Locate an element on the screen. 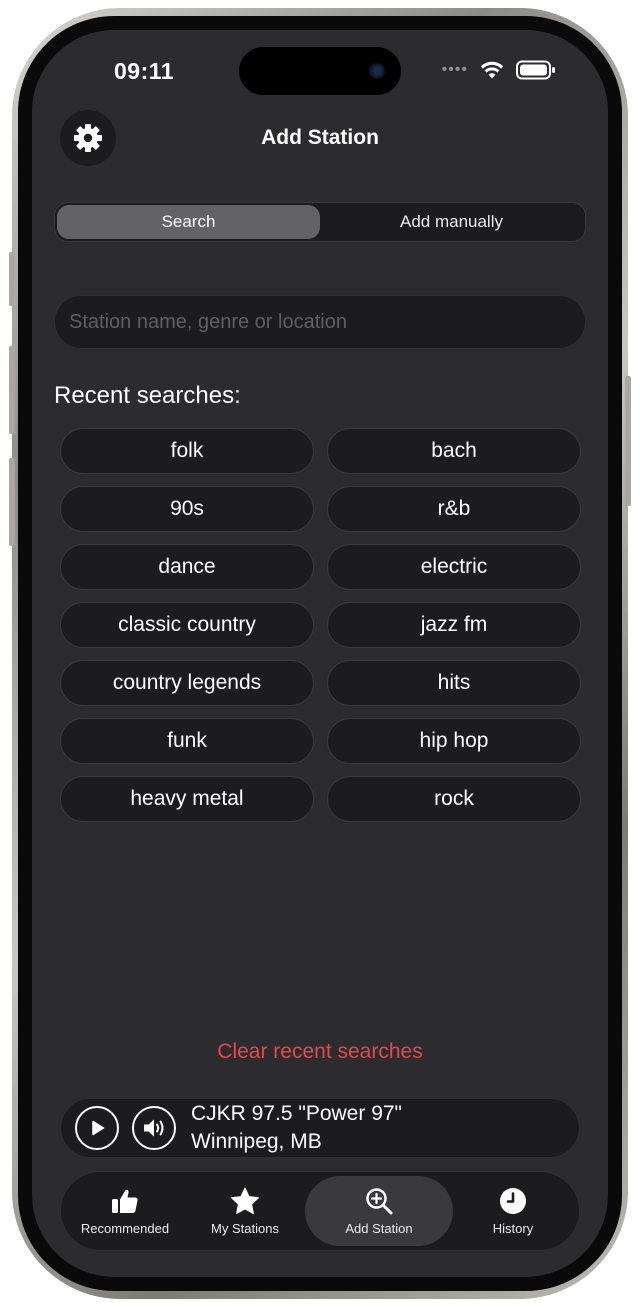 The width and height of the screenshot is (640, 1307). tab-label: Recommended is located at coordinates (125, 1228).